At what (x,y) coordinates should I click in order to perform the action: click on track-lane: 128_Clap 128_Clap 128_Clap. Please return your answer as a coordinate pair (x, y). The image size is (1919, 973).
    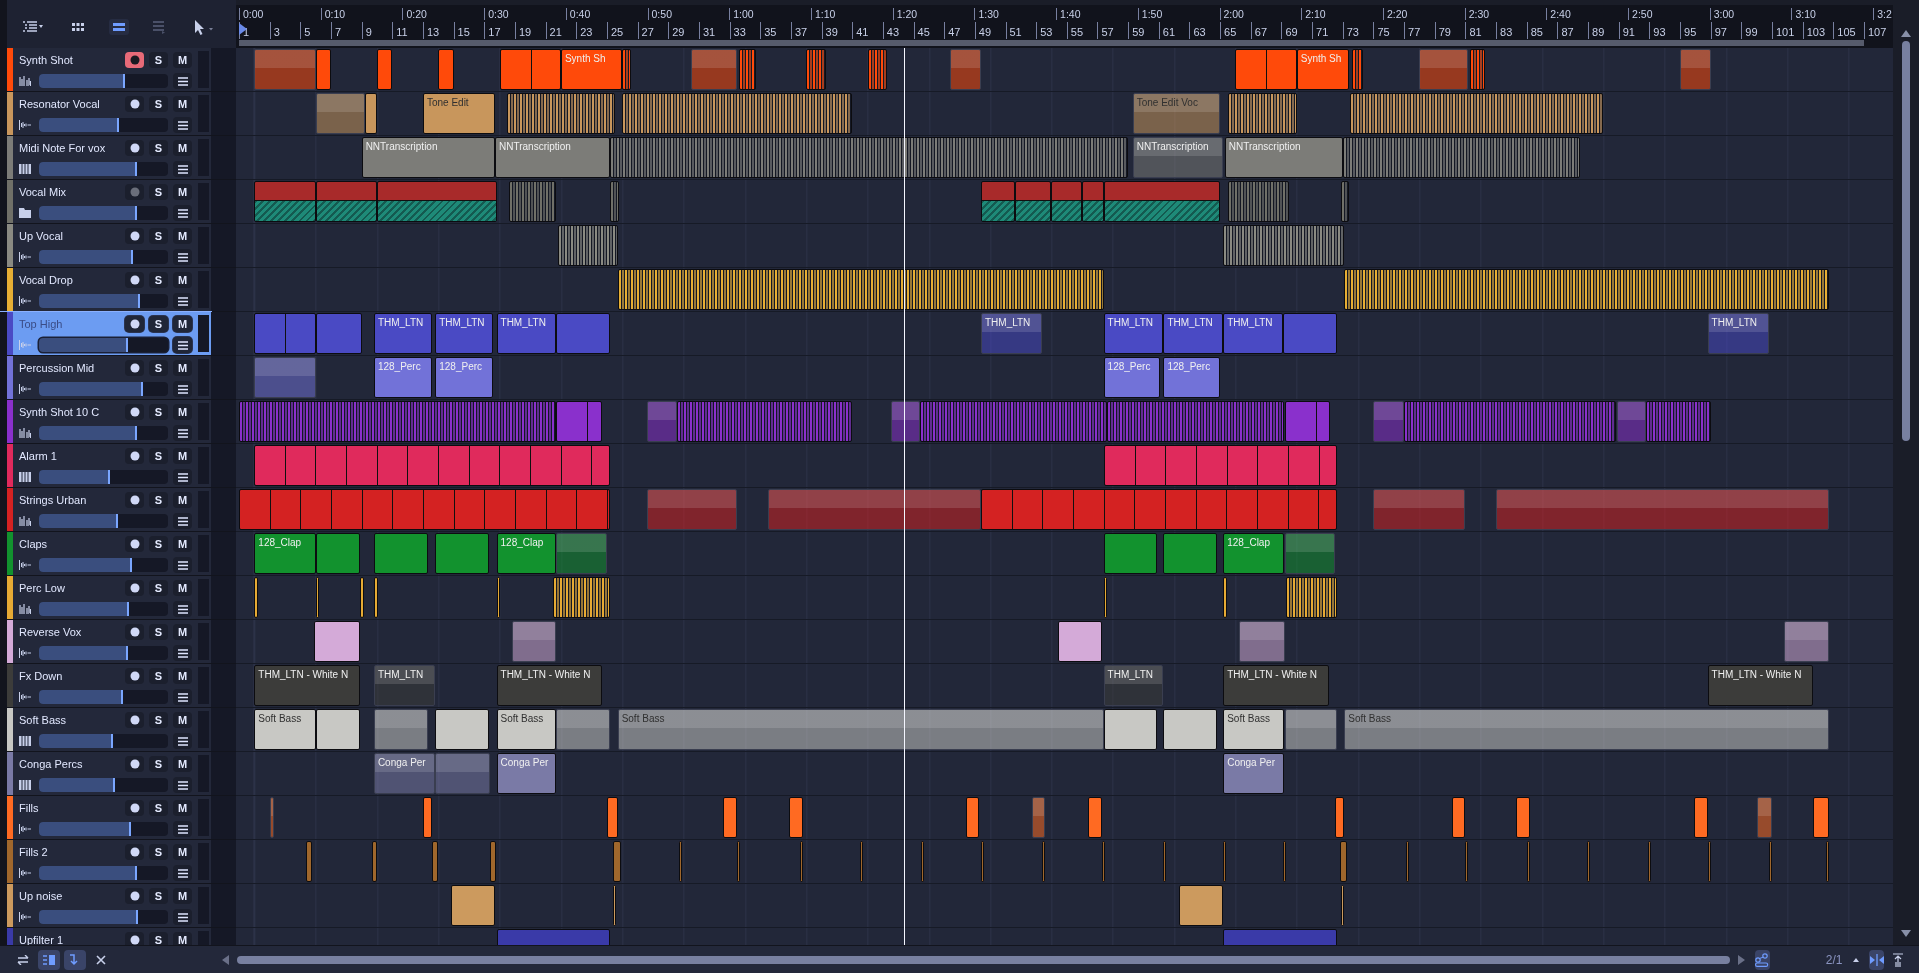
    Looking at the image, I should click on (1064, 554).